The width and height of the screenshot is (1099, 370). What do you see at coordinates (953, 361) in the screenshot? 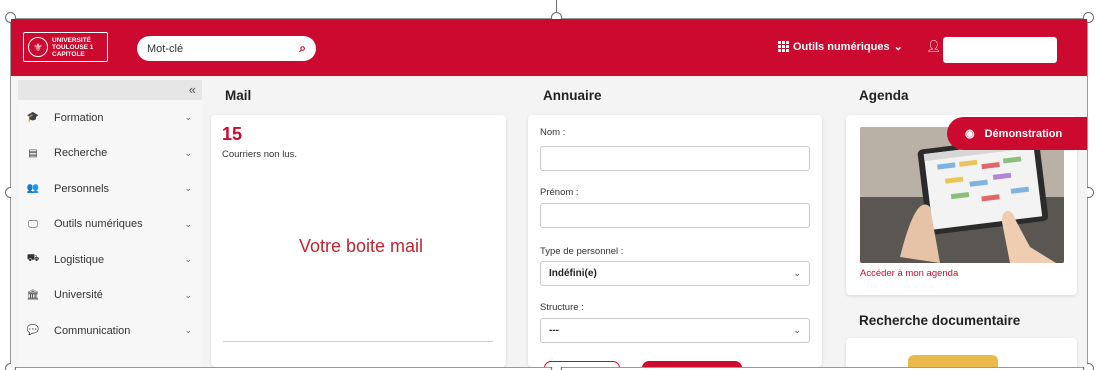
I see `folder-image` at bounding box center [953, 361].